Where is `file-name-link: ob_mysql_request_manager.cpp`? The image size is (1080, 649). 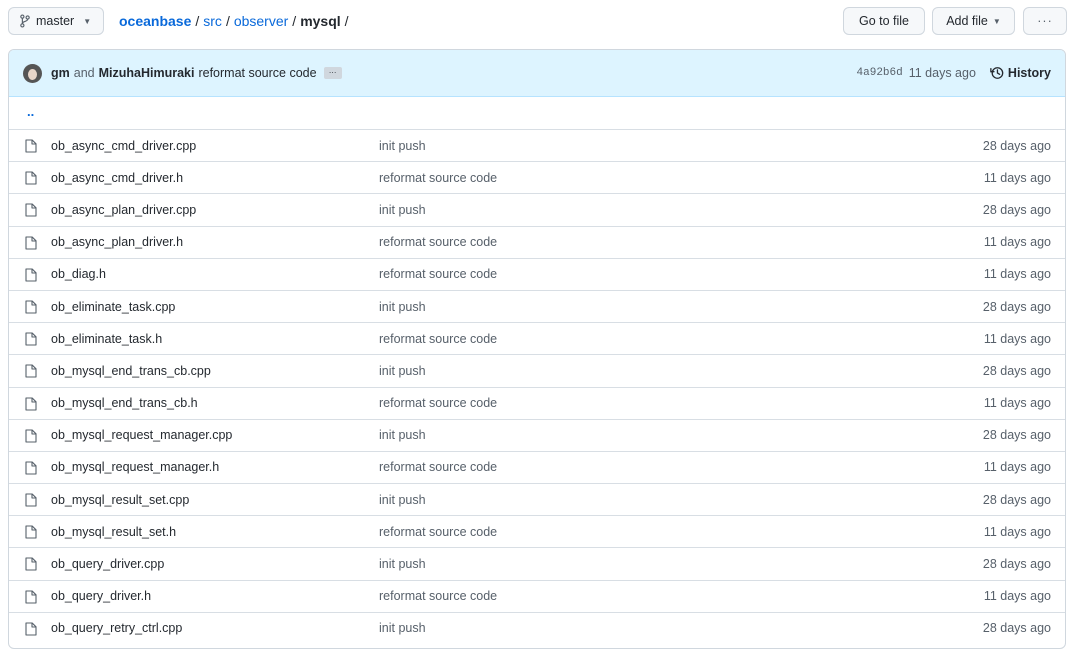
file-name-link: ob_mysql_request_manager.cpp is located at coordinates (141, 435).